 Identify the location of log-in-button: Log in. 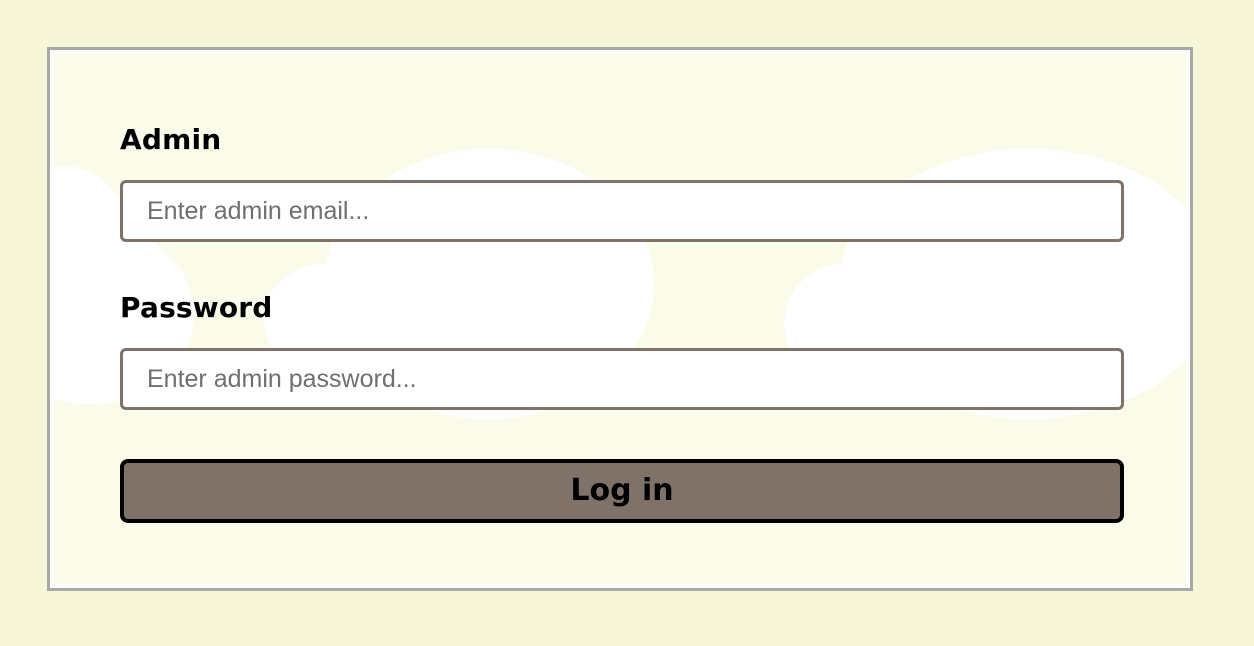
(622, 491).